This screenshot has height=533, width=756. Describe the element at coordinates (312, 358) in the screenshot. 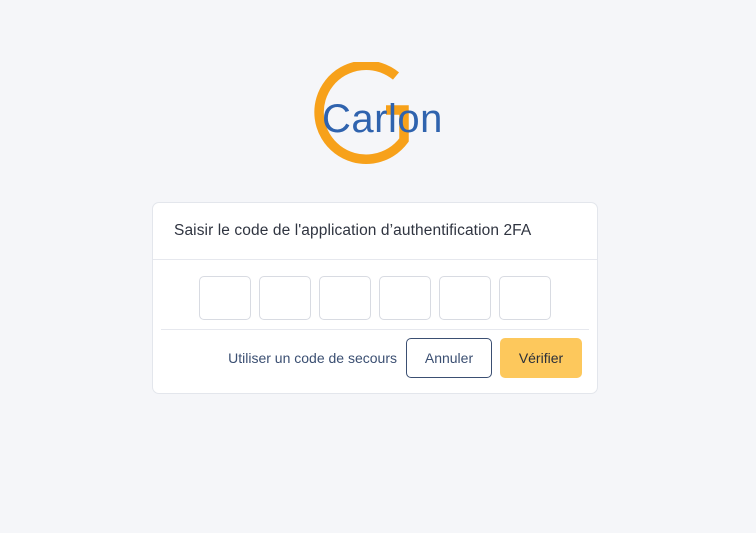

I see `backup-code-link: Utiliser un code de secours` at that location.